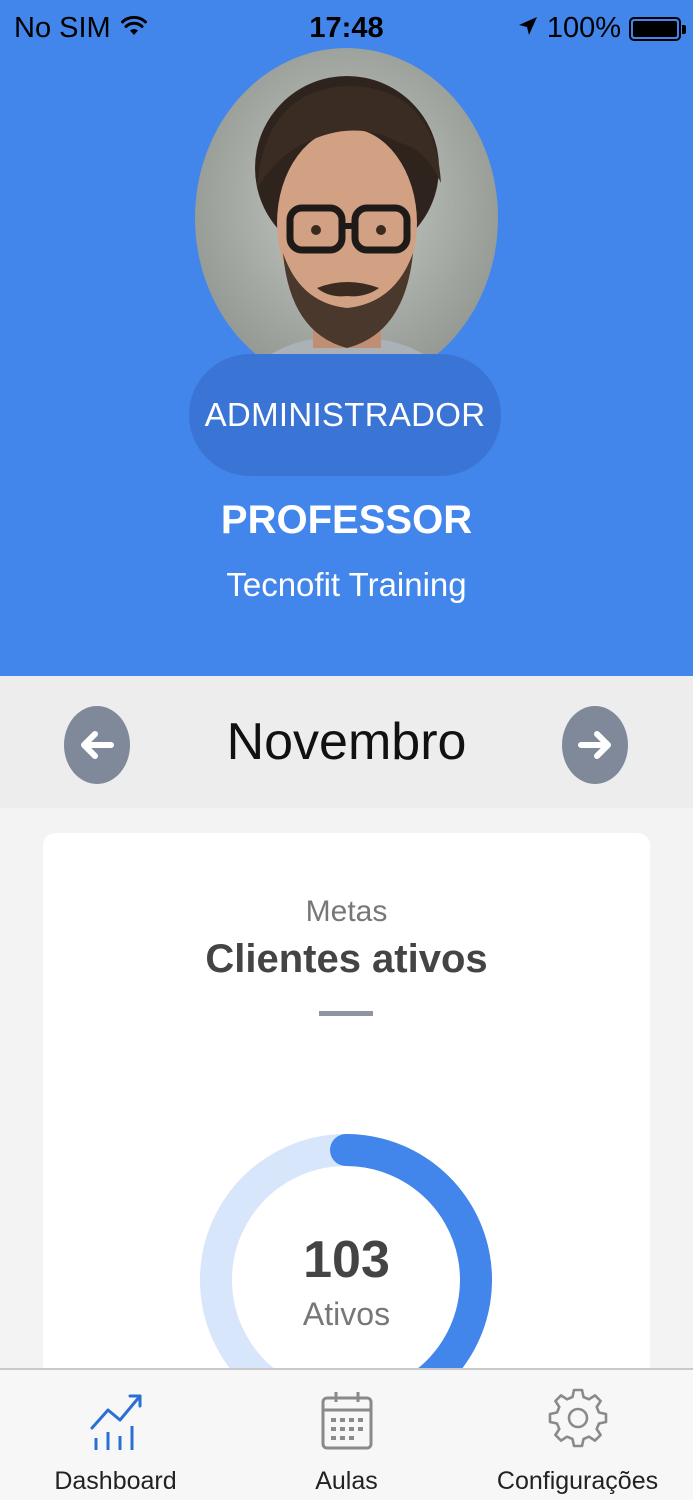 The width and height of the screenshot is (693, 1500). Describe the element at coordinates (346, 1314) in the screenshot. I see `active-clients-caption: Ativos` at that location.